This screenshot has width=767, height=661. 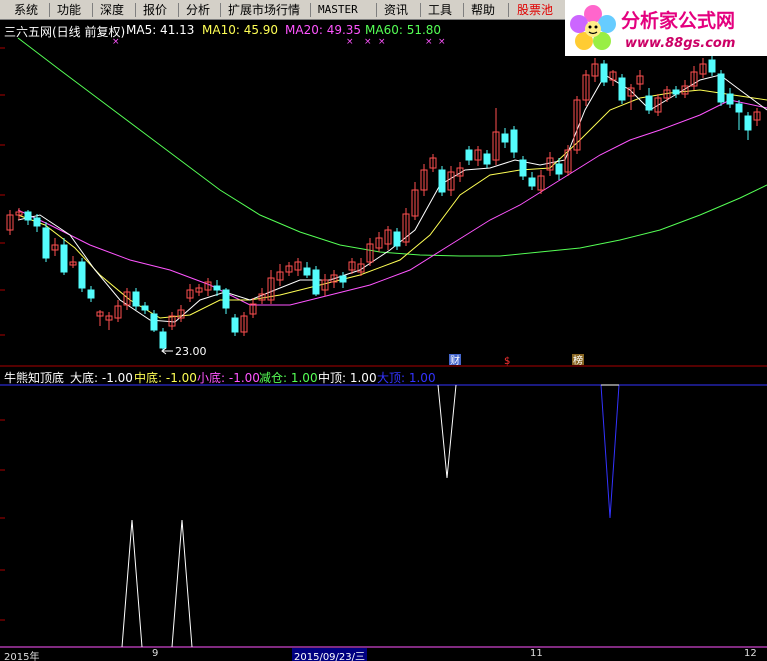 I want to click on stock-title: 三六五网(日线 前复权), so click(x=65, y=32).